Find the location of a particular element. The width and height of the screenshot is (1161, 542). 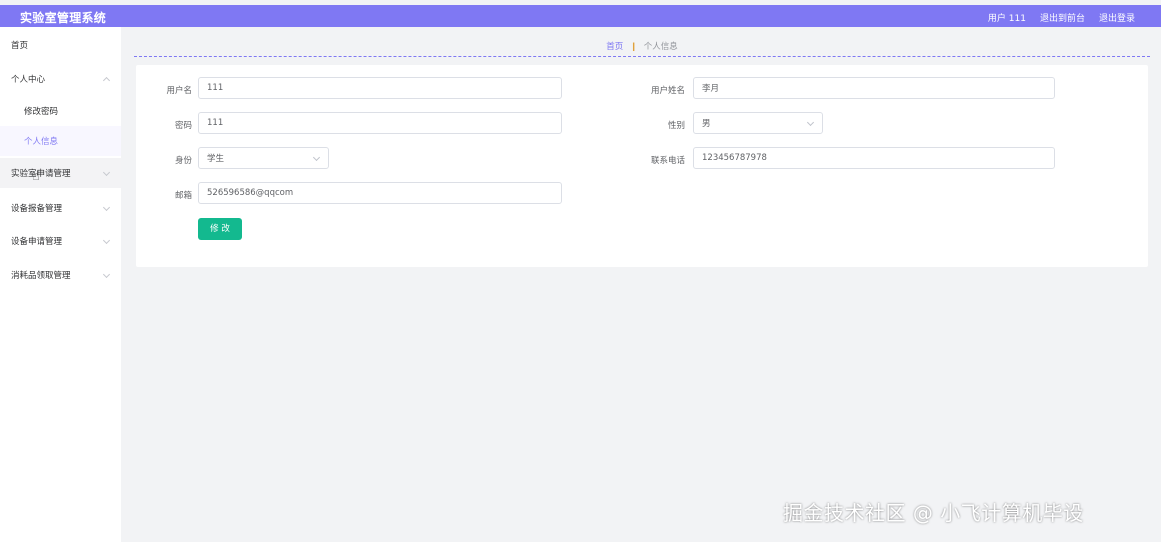

sidebar-item-lab-application: 实验室申请管理 is located at coordinates (60, 173).